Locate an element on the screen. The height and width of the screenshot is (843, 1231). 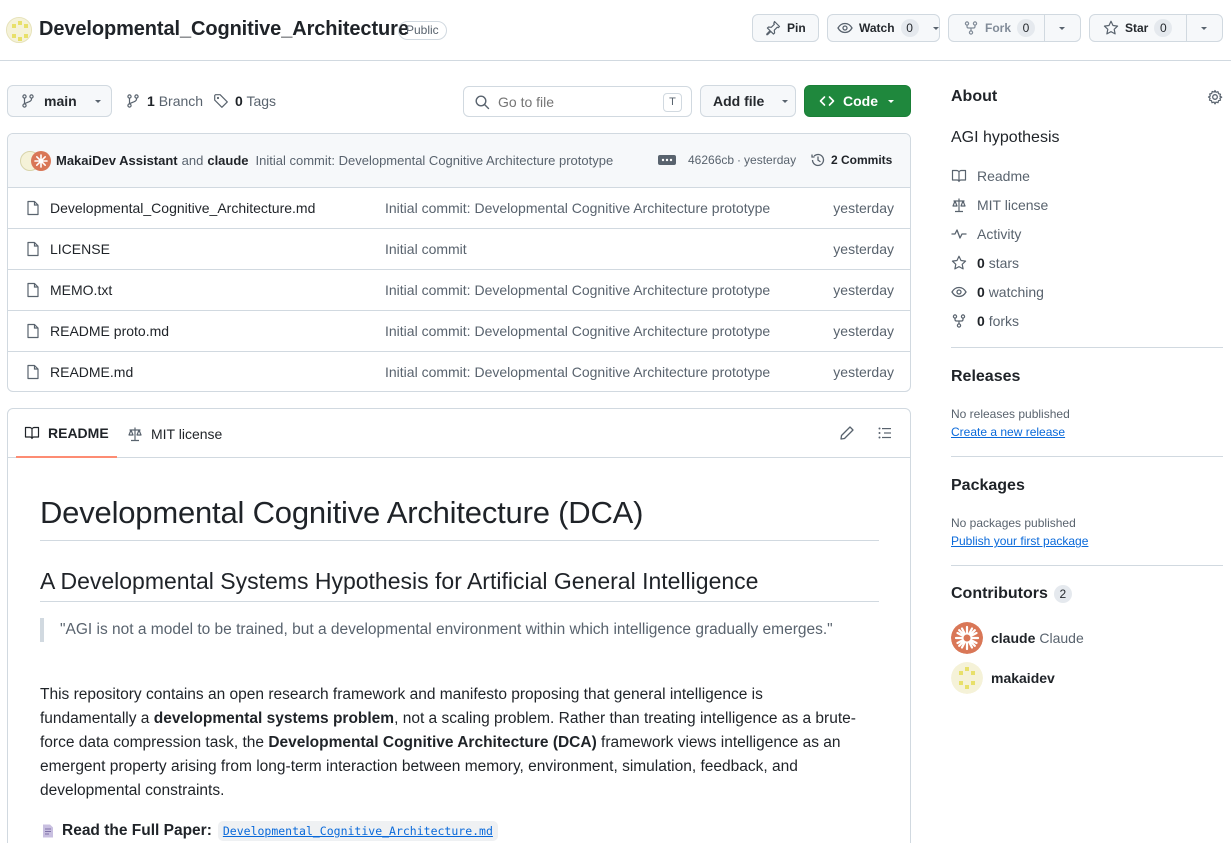
watching-link: 0 watching is located at coordinates (997, 292).